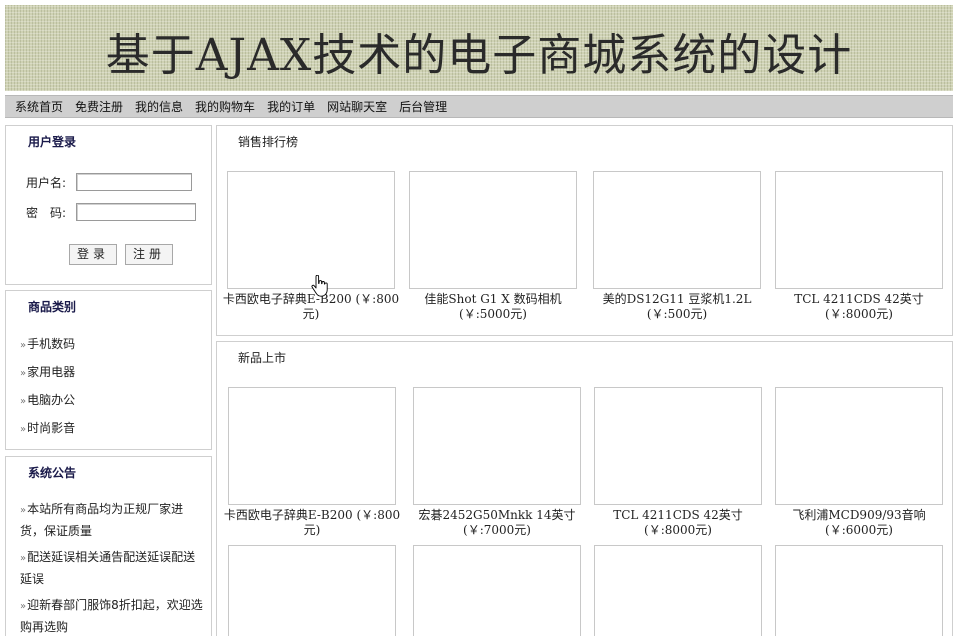 This screenshot has height=636, width=956. Describe the element at coordinates (134, 182) in the screenshot. I see `username-input` at that location.